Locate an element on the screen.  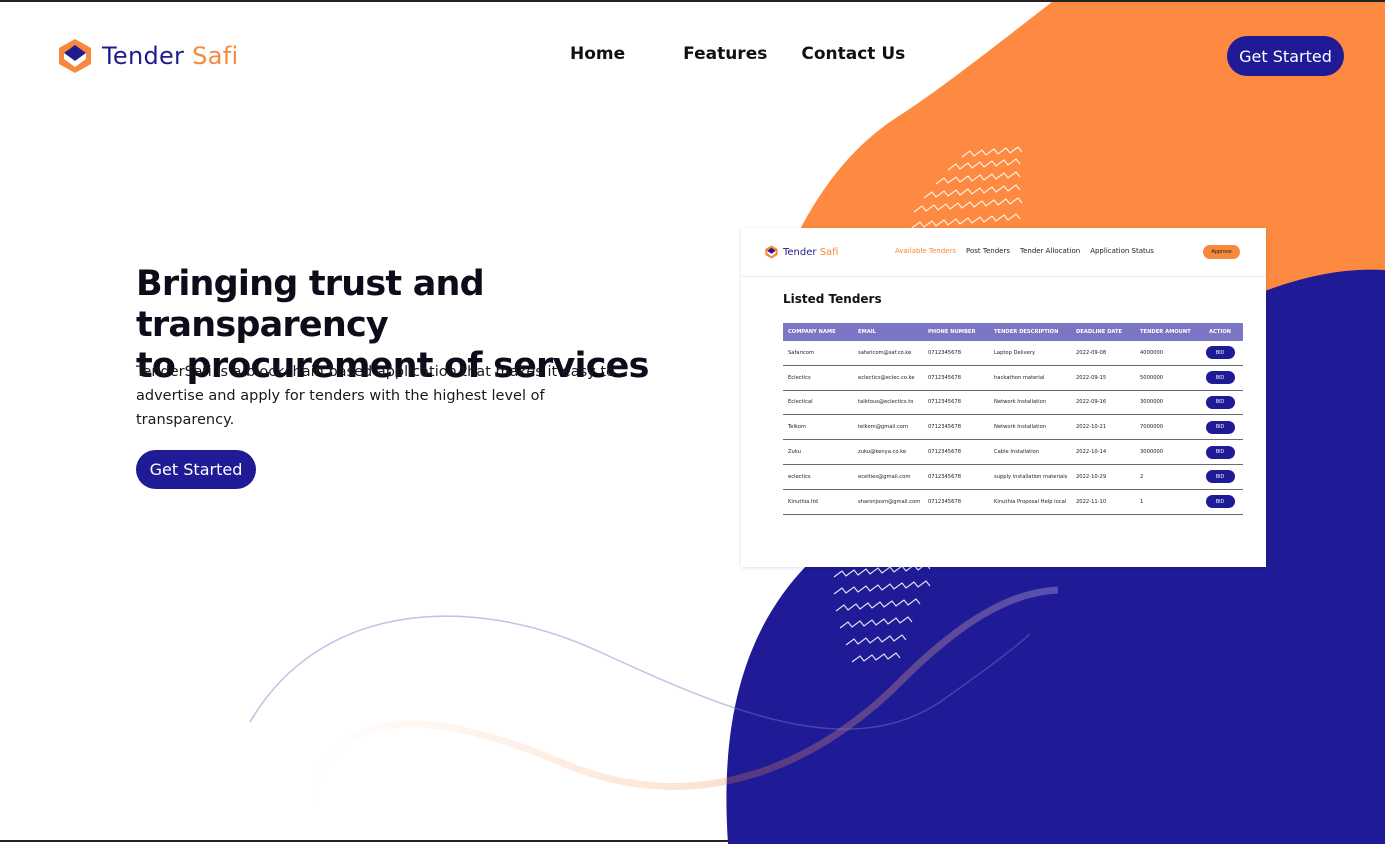
cell-deadline: 2022-09-08 is located at coordinates (1103, 353).